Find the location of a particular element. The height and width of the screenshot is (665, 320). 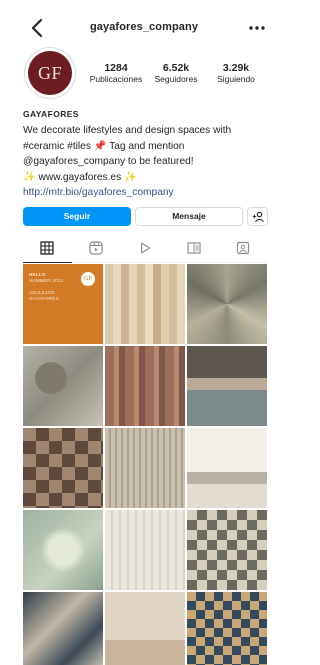

tab-grid is located at coordinates (47, 248).